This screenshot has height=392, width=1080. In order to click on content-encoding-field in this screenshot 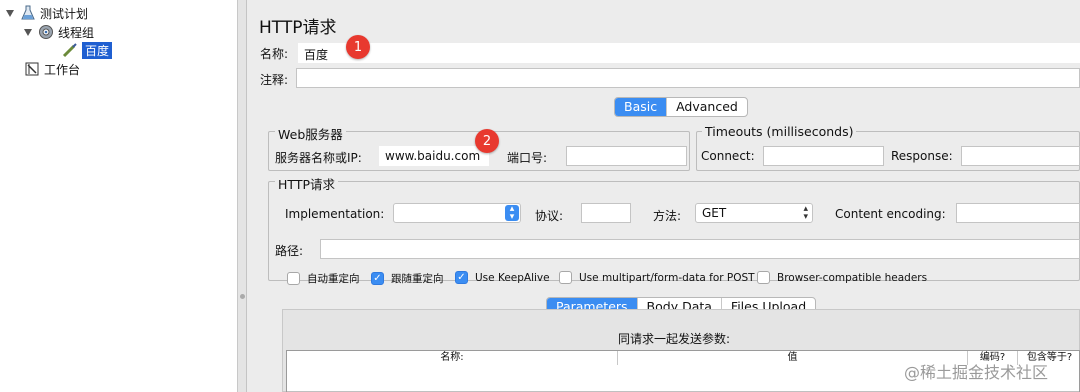, I will do `click(1018, 213)`.